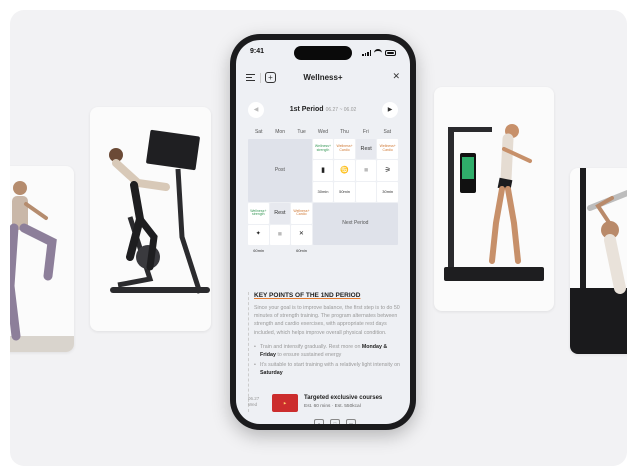  I want to click on signal-icon, so click(366, 53).